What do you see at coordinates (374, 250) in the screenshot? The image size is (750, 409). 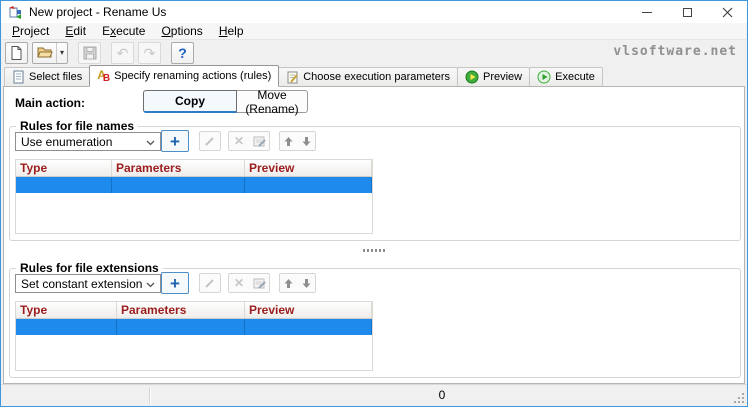 I see `splitter-grip` at bounding box center [374, 250].